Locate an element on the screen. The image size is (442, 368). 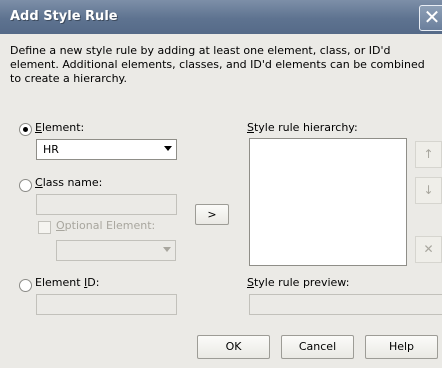
class-name-radio-label: Class name: is located at coordinates (68, 182).